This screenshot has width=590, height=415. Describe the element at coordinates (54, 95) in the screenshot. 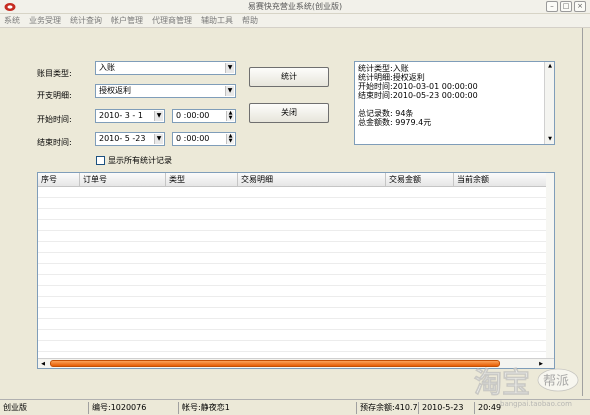

I see `detail-label: 开支明细:` at that location.